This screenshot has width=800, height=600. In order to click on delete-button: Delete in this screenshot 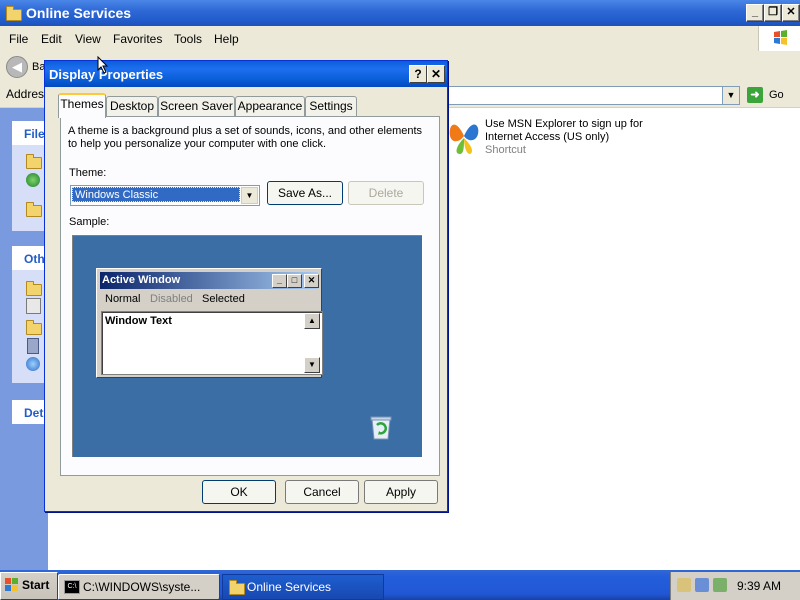, I will do `click(386, 193)`.